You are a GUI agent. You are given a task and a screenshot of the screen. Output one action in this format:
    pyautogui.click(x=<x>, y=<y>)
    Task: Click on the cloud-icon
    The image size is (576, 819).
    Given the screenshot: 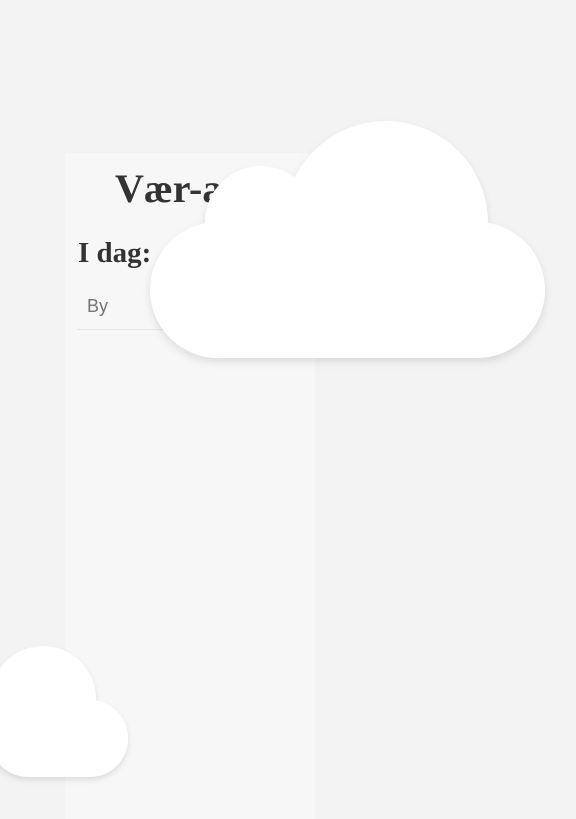 What is the action you would take?
    pyautogui.click(x=65, y=712)
    